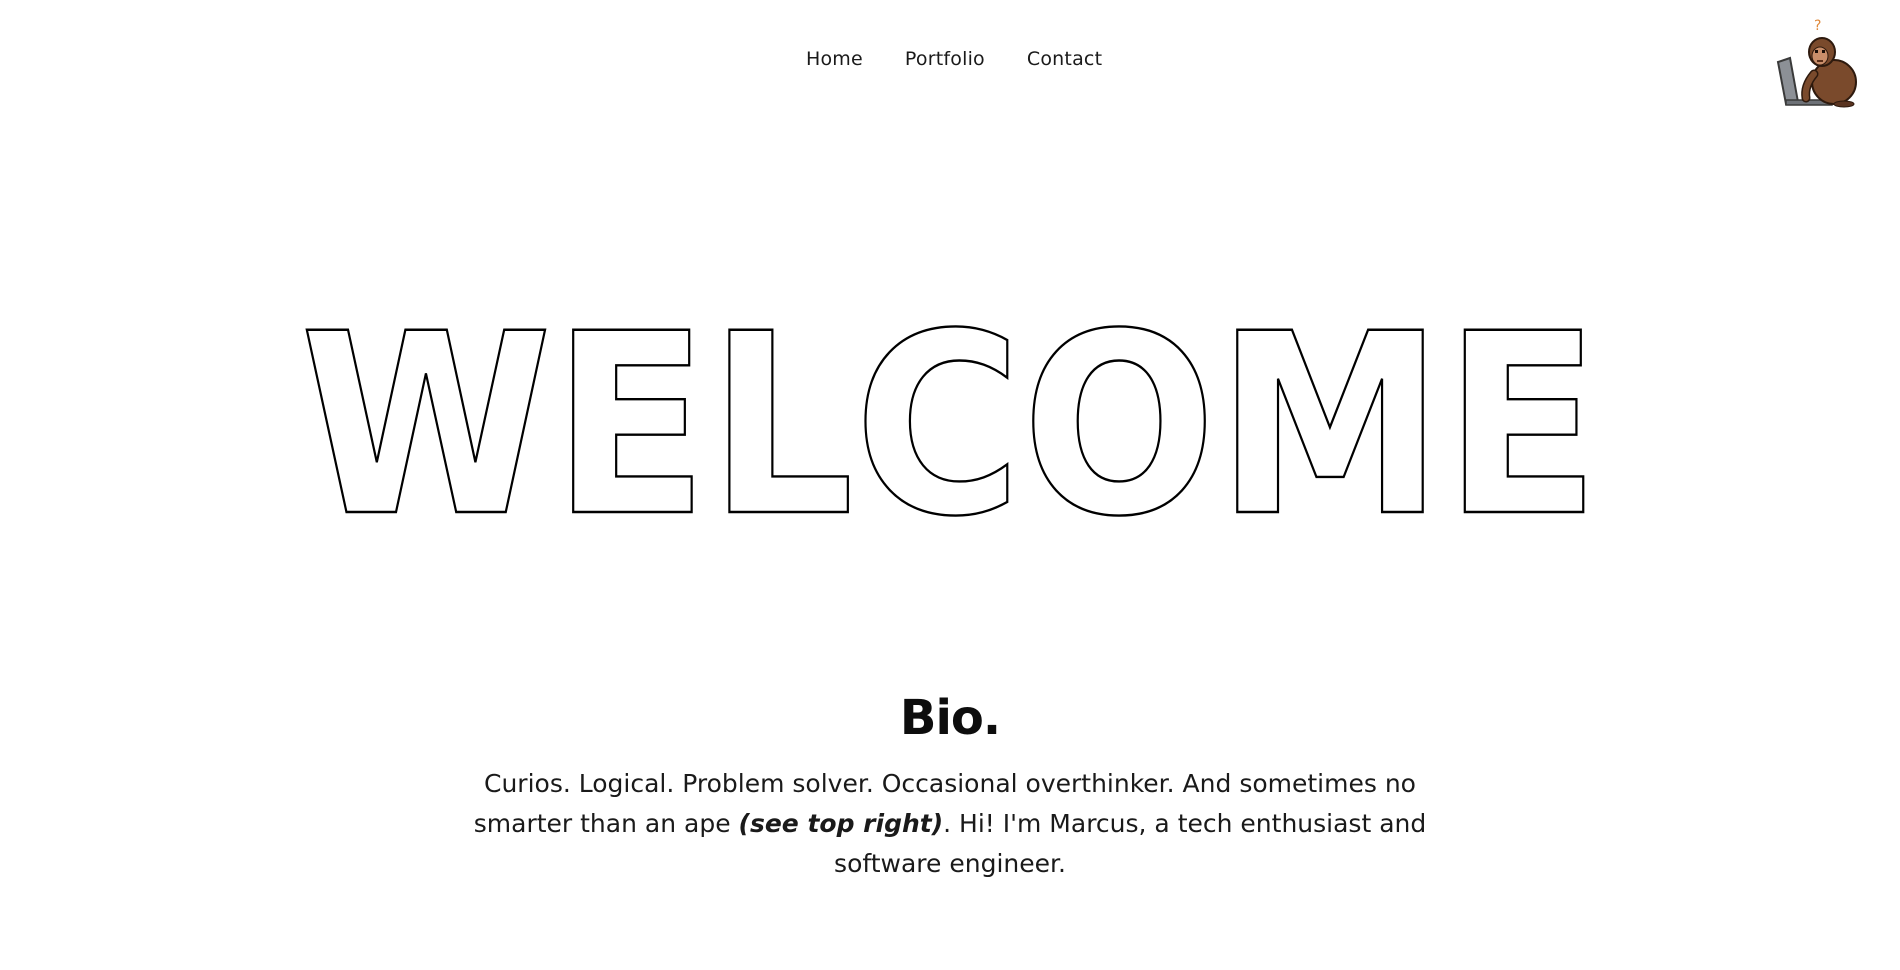 The width and height of the screenshot is (1900, 970). What do you see at coordinates (834, 59) in the screenshot?
I see `nav-home-link: Home` at bounding box center [834, 59].